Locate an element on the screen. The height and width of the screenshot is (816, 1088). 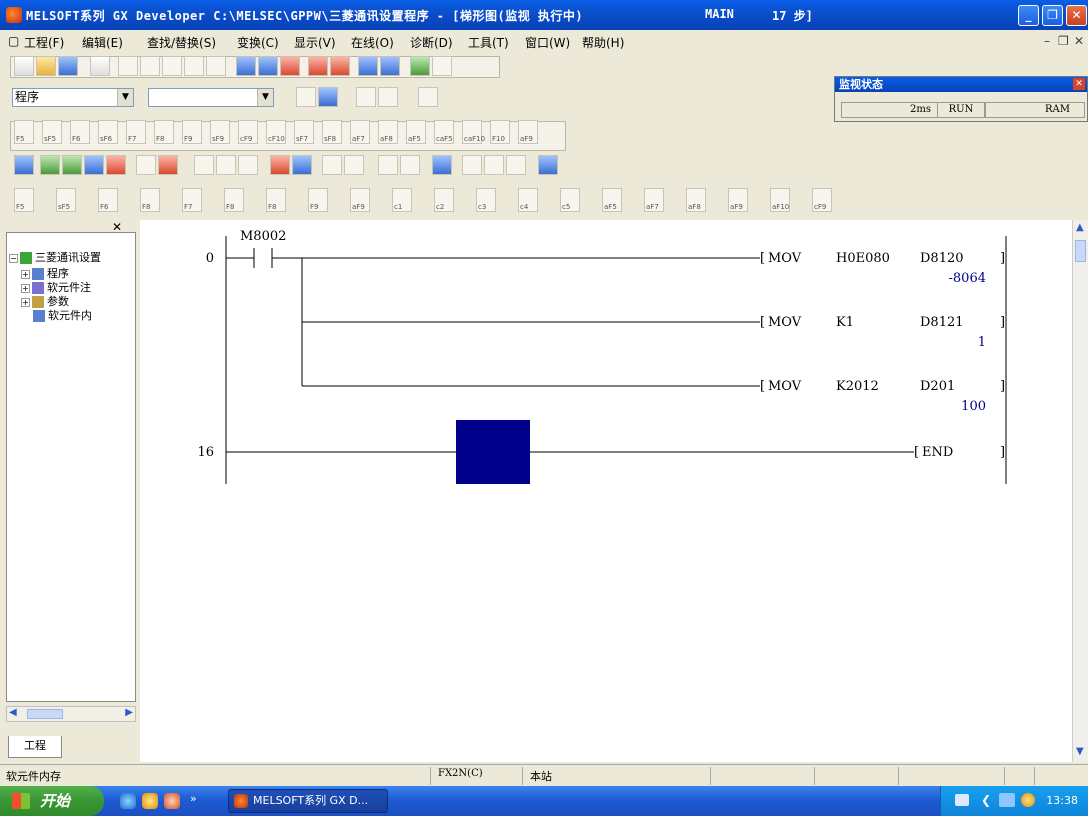
entry-data-icon is located at coordinates (50, 165).